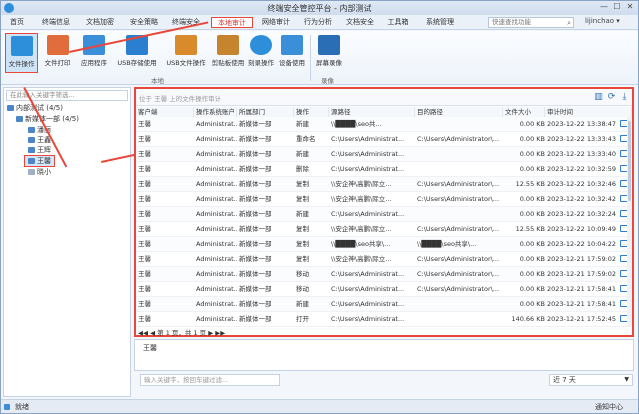  What do you see at coordinates (39, 140) in the screenshot?
I see `tree-node-user: 王鑫` at bounding box center [39, 140].